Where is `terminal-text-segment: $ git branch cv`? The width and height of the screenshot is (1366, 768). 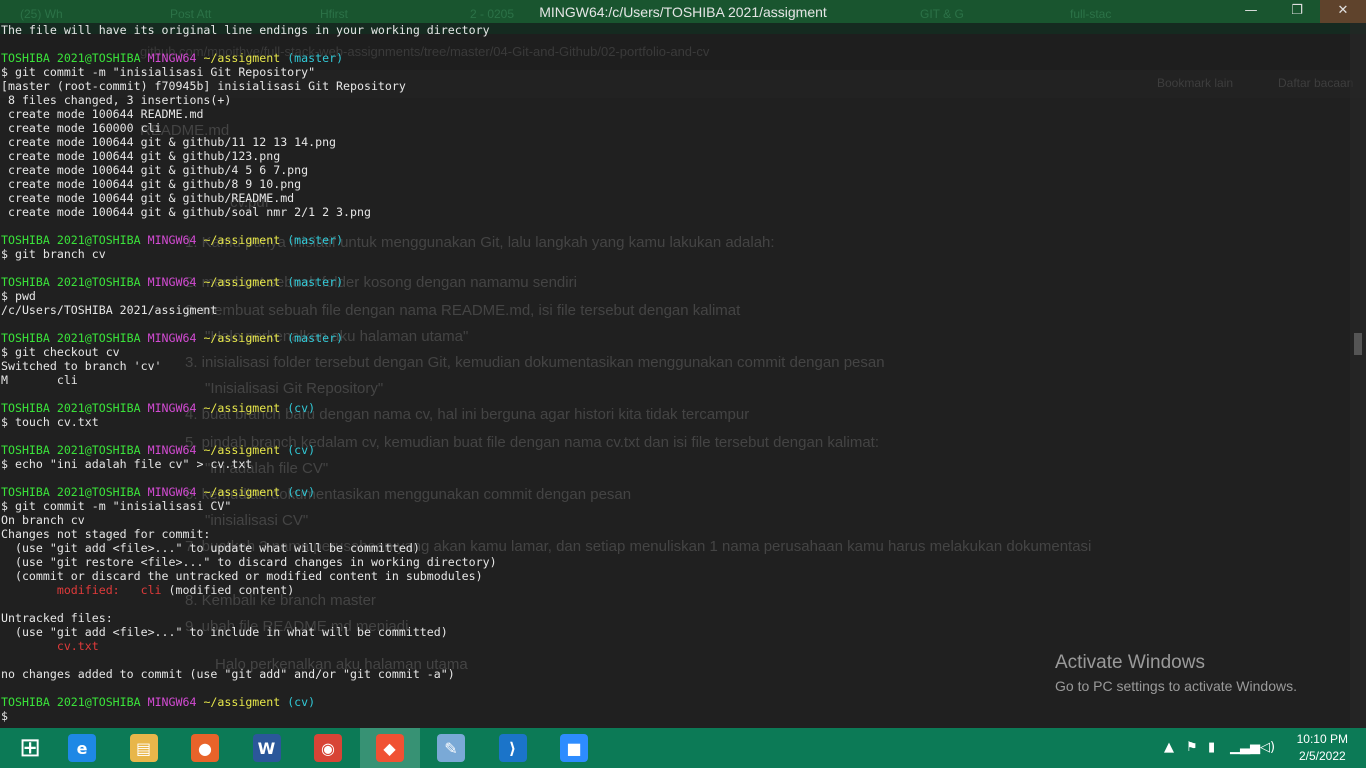
terminal-text-segment: $ git branch cv is located at coordinates (53, 254).